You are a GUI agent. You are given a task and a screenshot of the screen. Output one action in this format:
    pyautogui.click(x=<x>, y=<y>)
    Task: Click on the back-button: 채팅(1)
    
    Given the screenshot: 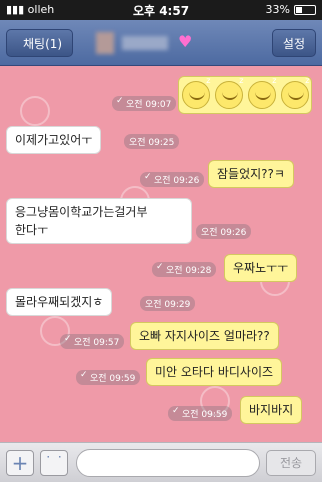 What is the action you would take?
    pyautogui.click(x=40, y=43)
    